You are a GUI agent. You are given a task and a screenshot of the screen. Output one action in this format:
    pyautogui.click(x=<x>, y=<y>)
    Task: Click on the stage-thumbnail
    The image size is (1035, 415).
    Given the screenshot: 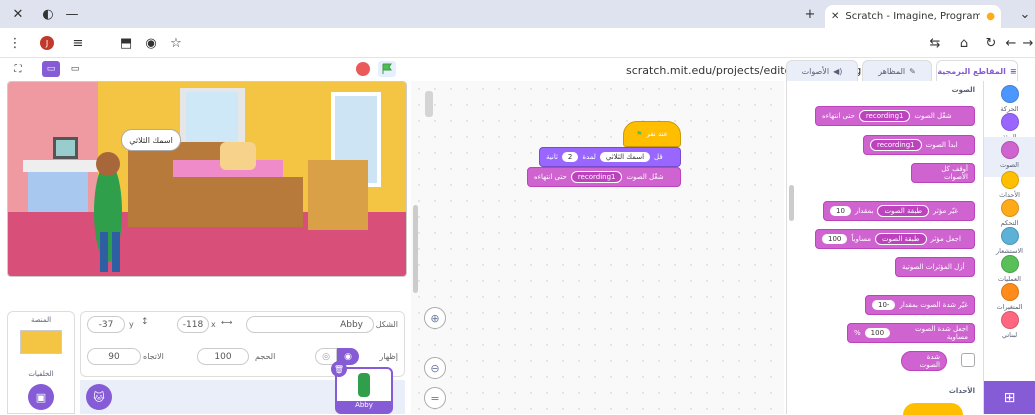 What is the action you would take?
    pyautogui.click(x=41, y=342)
    